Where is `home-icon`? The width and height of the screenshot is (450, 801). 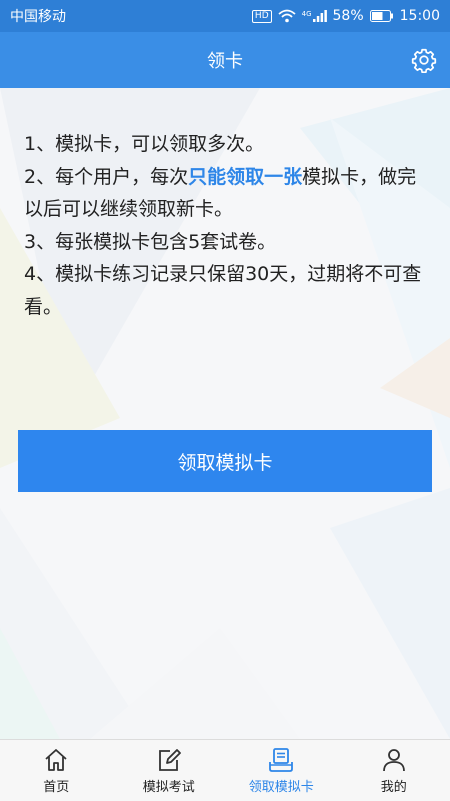 home-icon is located at coordinates (56, 760).